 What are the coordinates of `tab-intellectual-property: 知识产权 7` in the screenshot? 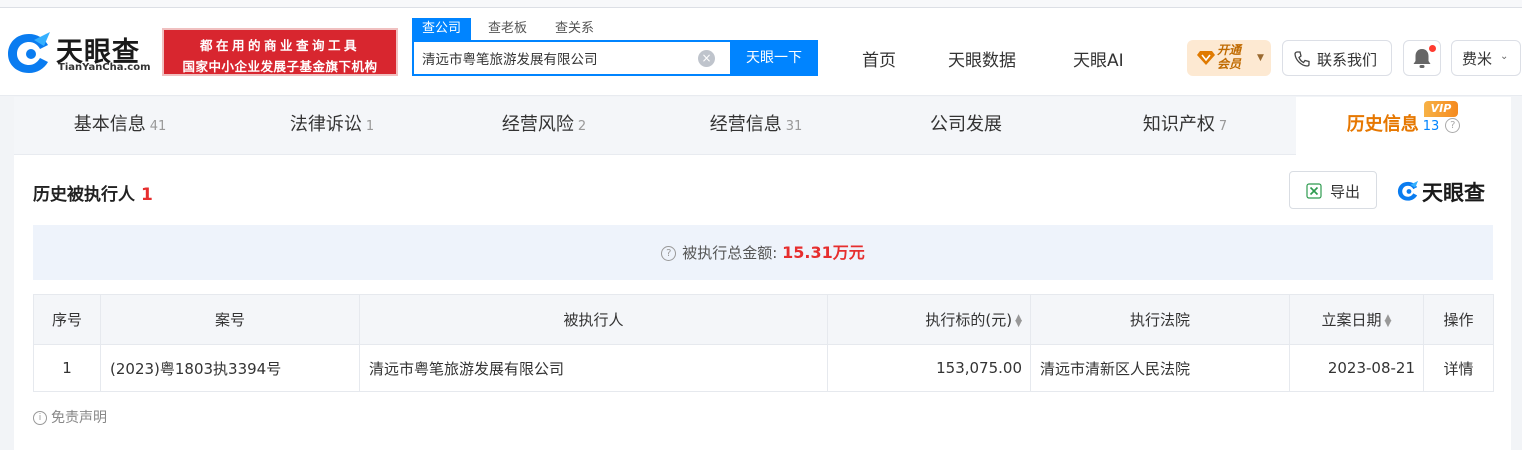 It's located at (1185, 126).